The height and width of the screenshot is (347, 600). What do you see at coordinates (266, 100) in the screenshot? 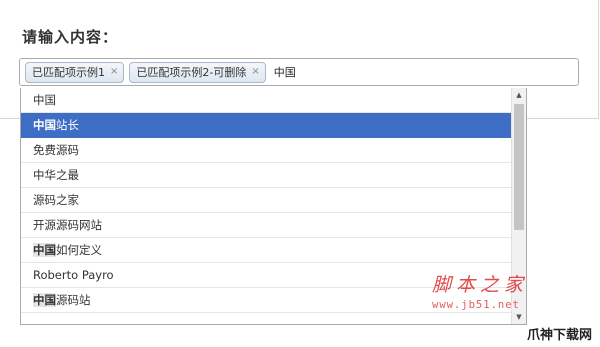
I see `suggestion-item: 中国` at bounding box center [266, 100].